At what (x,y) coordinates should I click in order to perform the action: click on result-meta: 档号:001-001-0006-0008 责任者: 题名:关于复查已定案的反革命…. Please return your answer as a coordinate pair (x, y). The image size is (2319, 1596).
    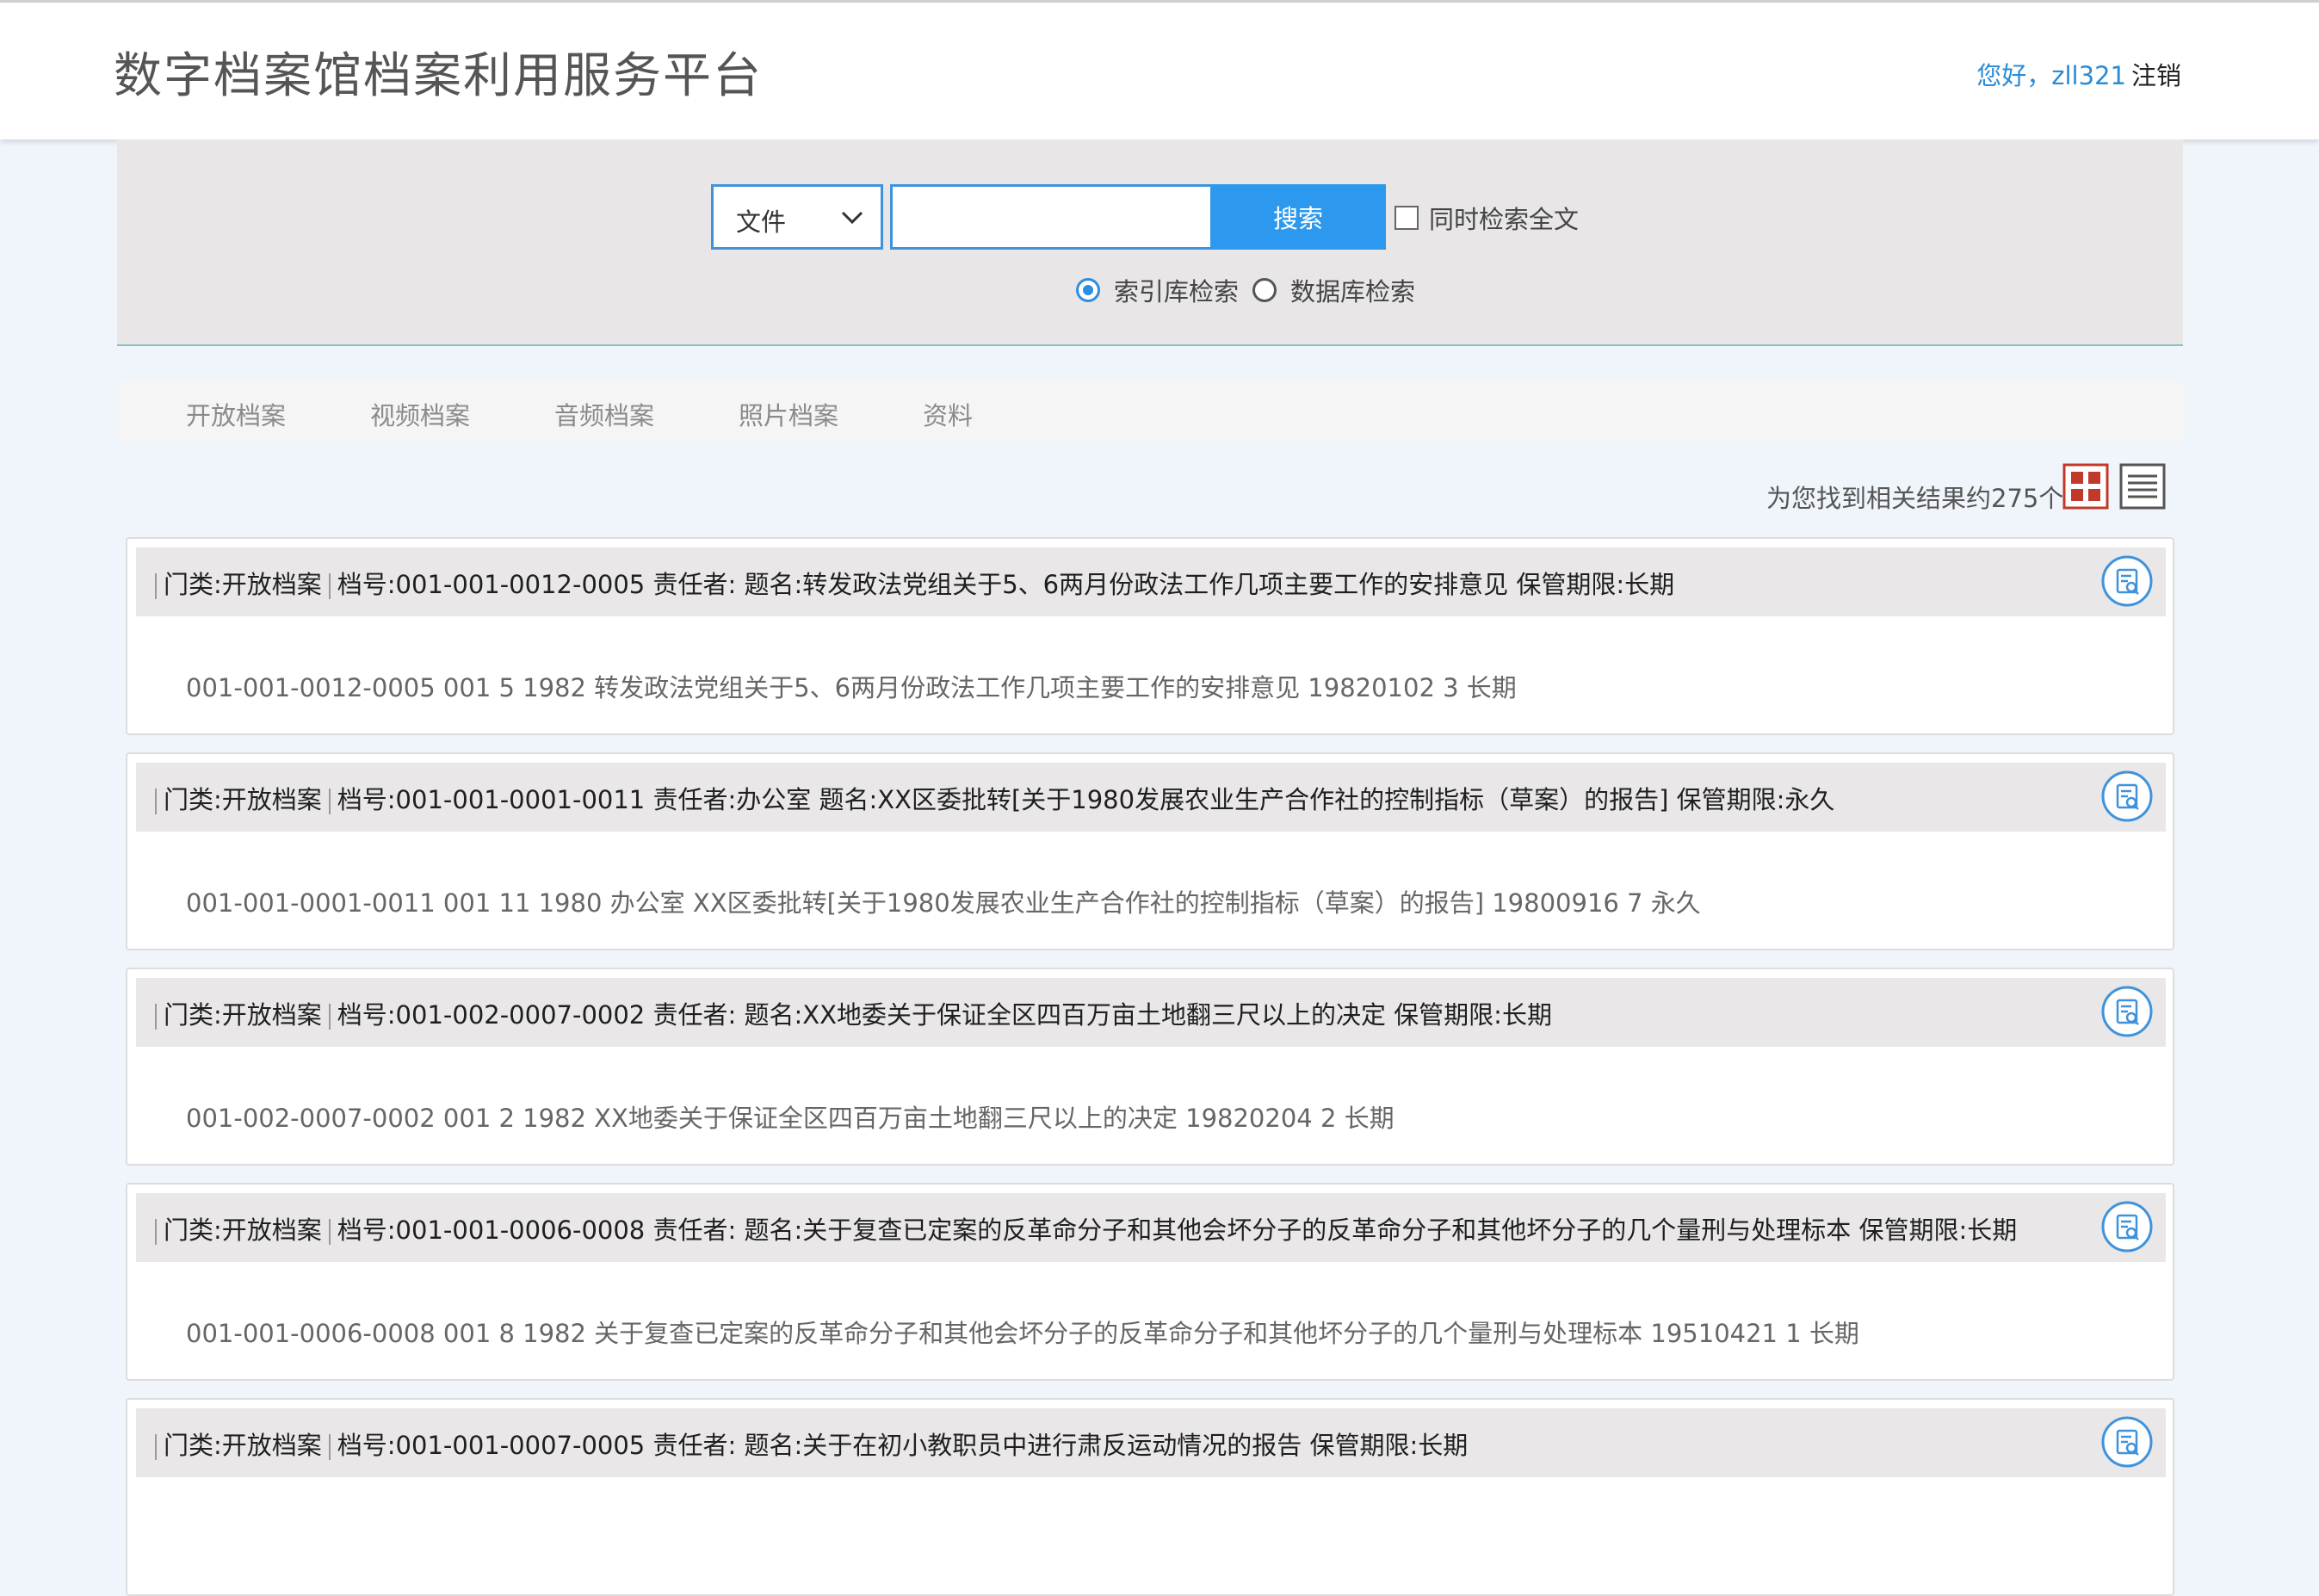
    Looking at the image, I should click on (1177, 1230).